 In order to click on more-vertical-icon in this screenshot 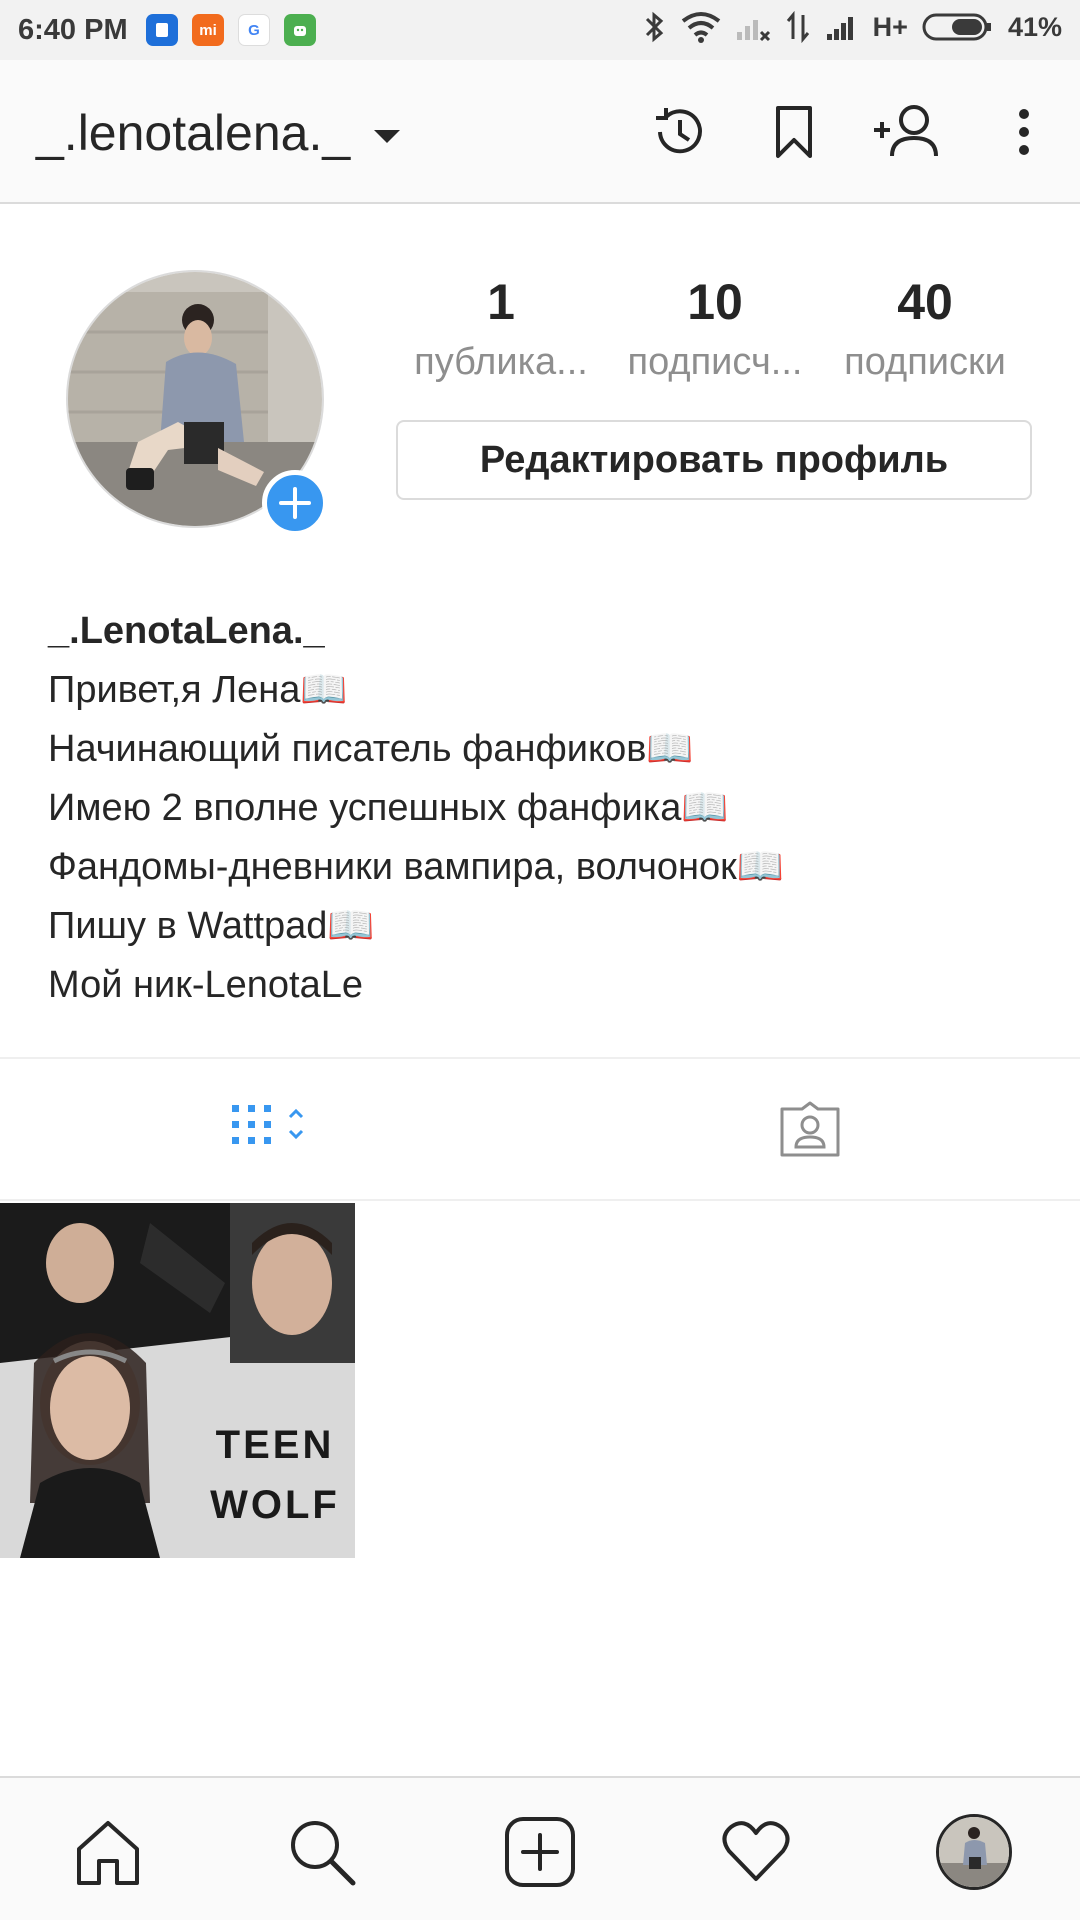, I will do `click(1024, 132)`.